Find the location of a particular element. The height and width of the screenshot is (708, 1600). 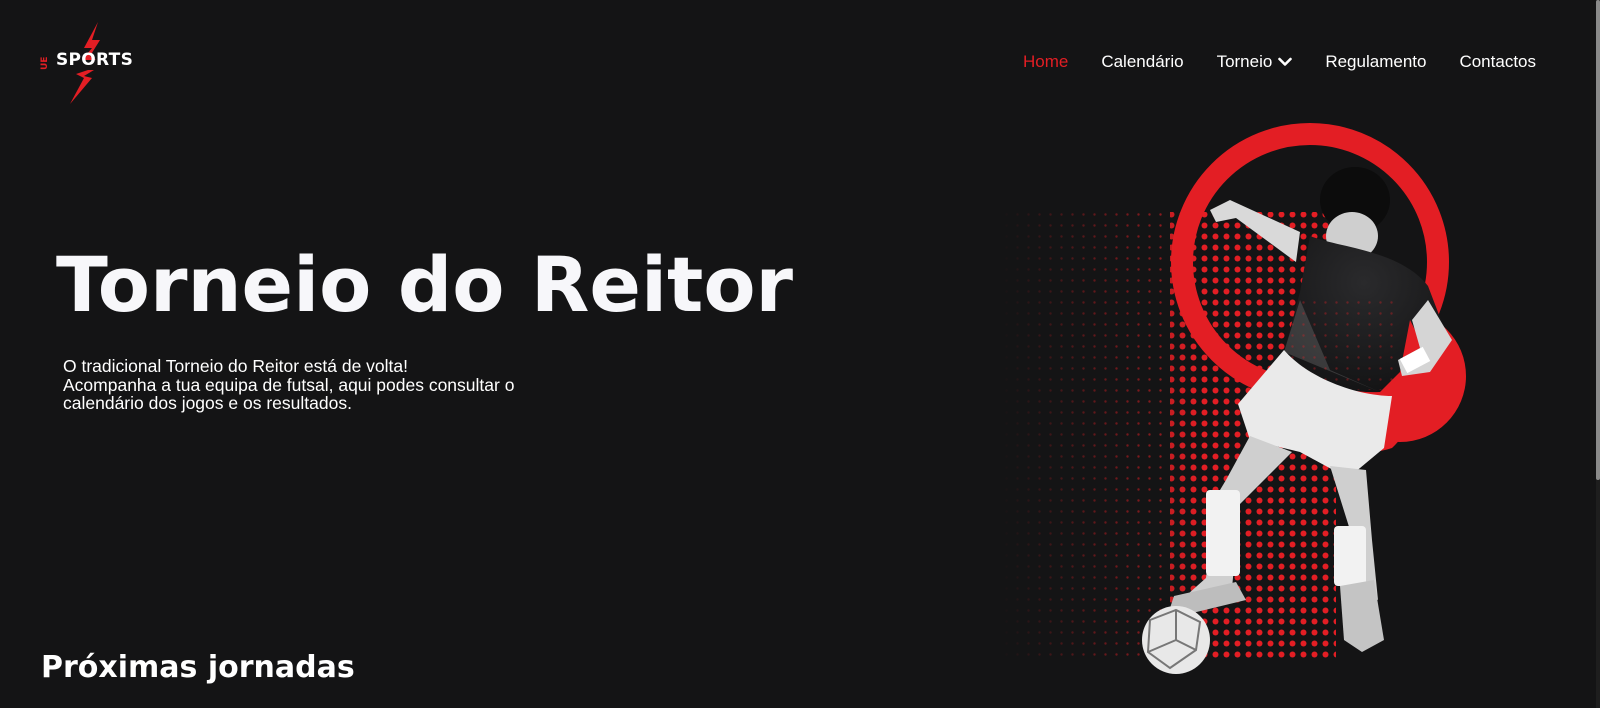

nav-calendario: Calendário is located at coordinates (1142, 62).